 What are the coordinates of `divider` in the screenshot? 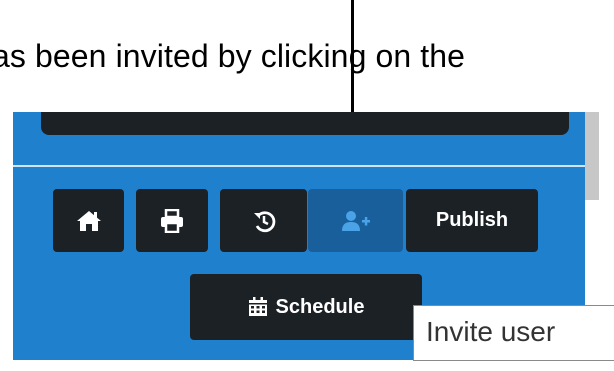 It's located at (306, 166).